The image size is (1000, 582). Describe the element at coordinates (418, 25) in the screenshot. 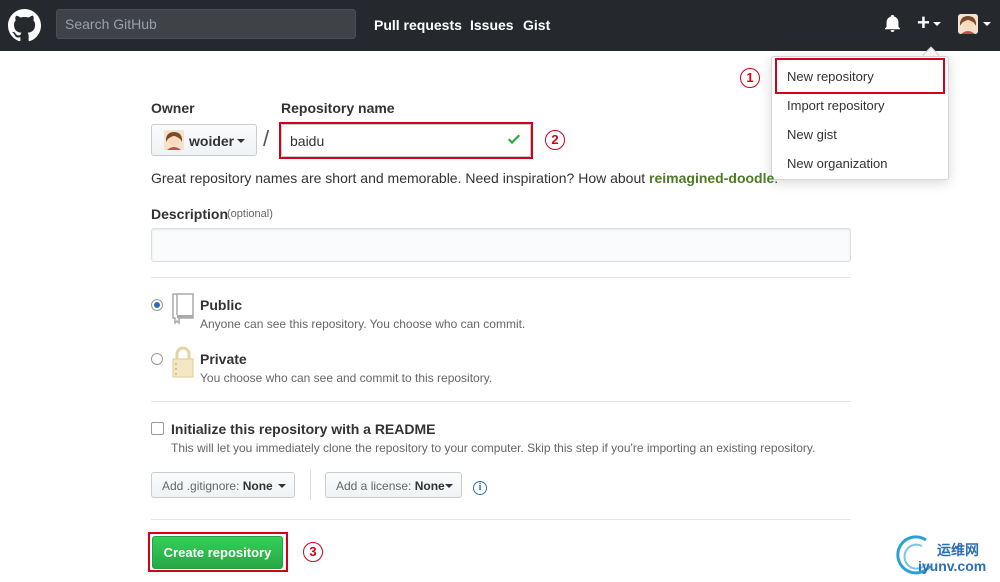

I see `nav-pull-requests: Pull requests` at that location.